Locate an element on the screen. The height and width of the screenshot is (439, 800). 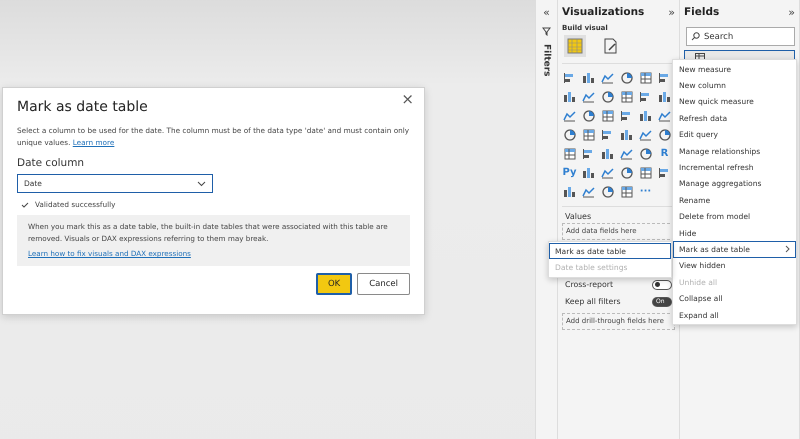
visual-type-button: ··· is located at coordinates (645, 191).